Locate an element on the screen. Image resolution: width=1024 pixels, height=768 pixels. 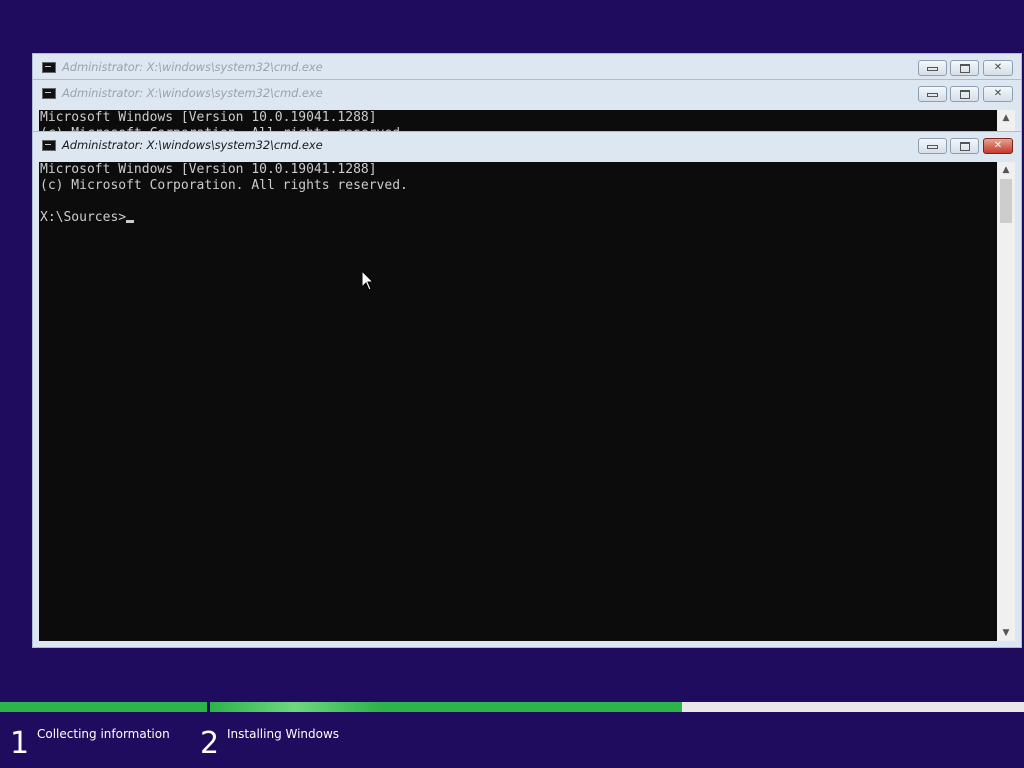
step-2-number: 2 is located at coordinates (210, 743).